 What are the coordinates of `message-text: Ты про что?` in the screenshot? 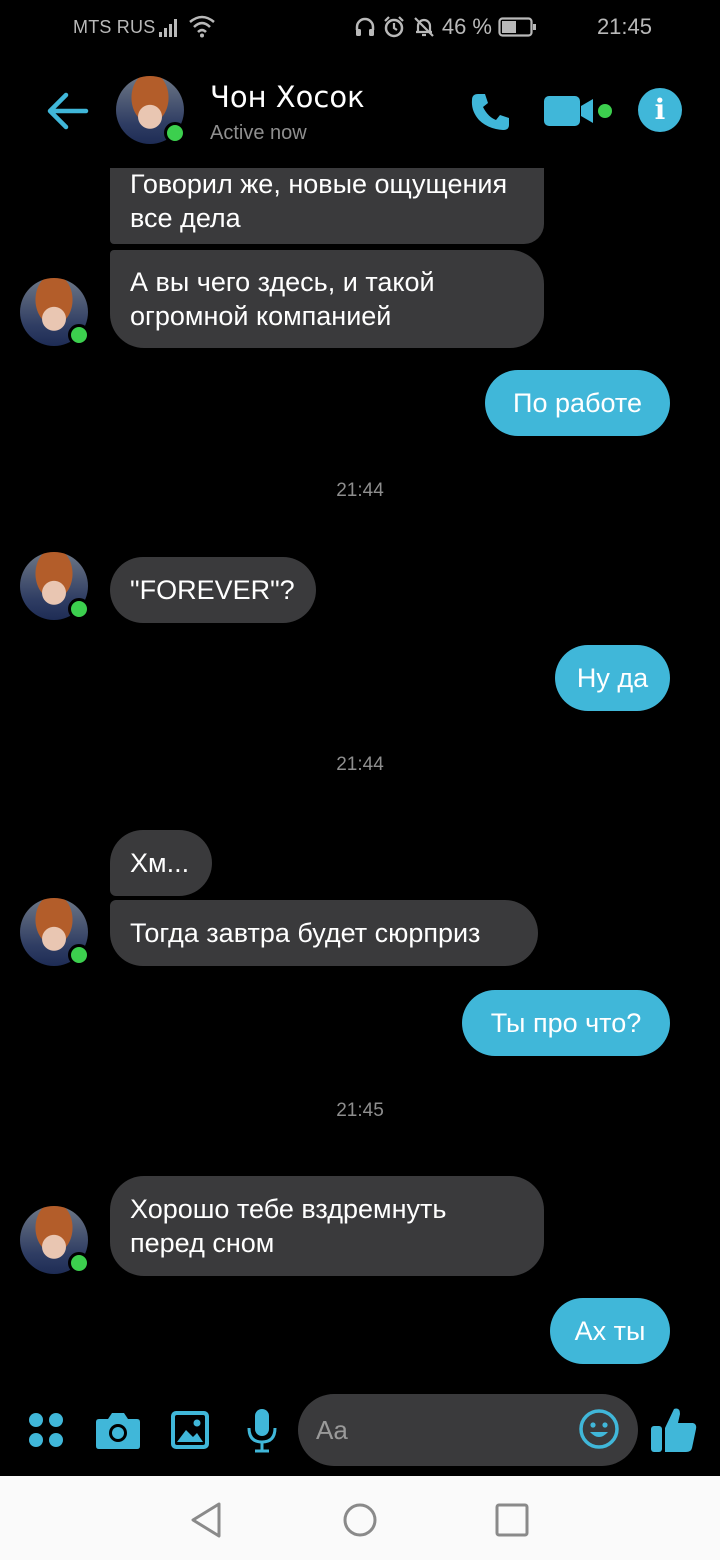 It's located at (566, 1023).